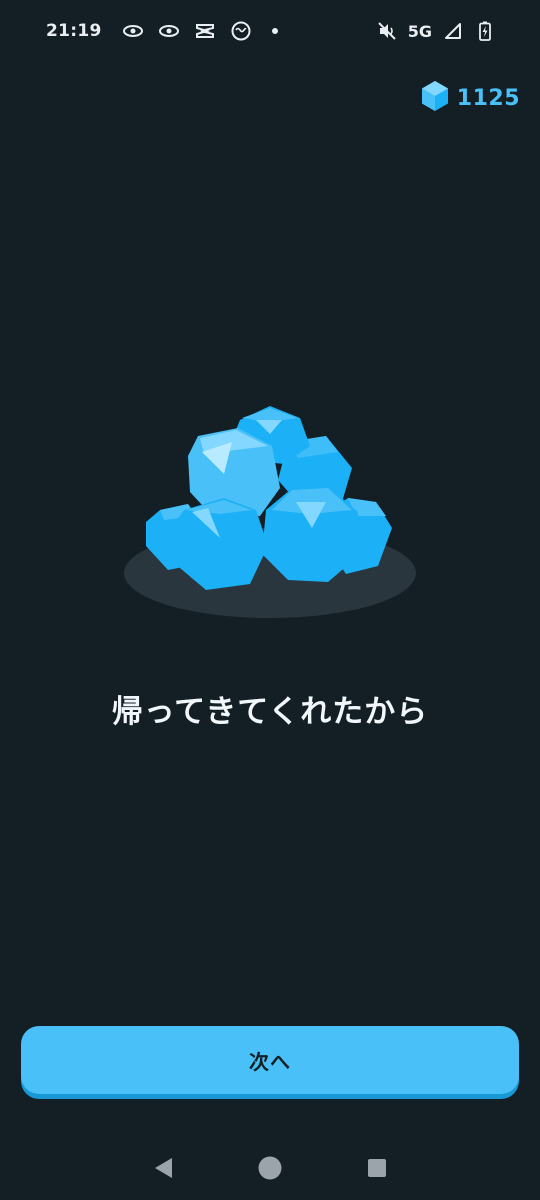  I want to click on signal-icon, so click(453, 31).